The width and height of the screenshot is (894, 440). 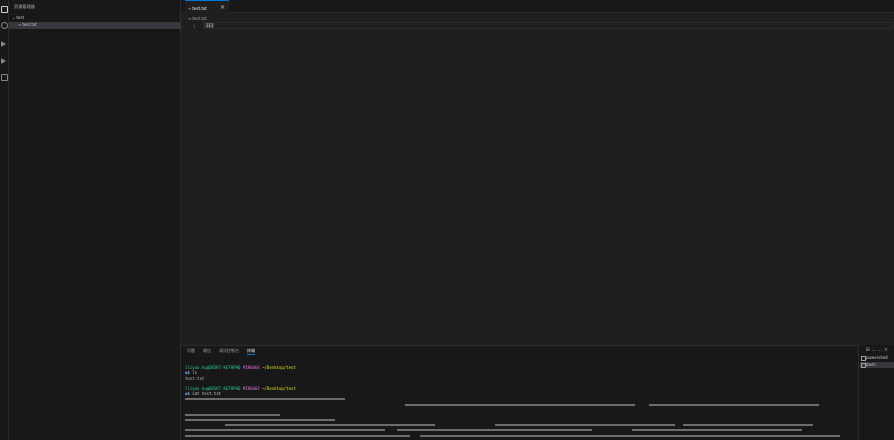 I want to click on tab-debug-console: 调试控制台, so click(x=229, y=351).